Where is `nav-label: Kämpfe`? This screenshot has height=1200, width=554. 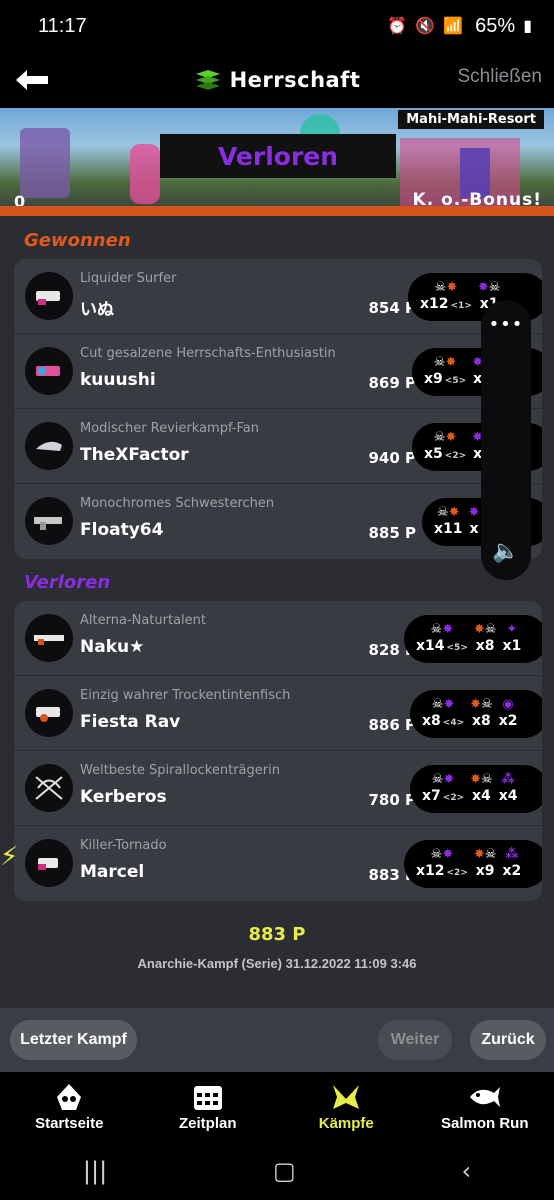
nav-label: Kämpfe is located at coordinates (346, 1123).